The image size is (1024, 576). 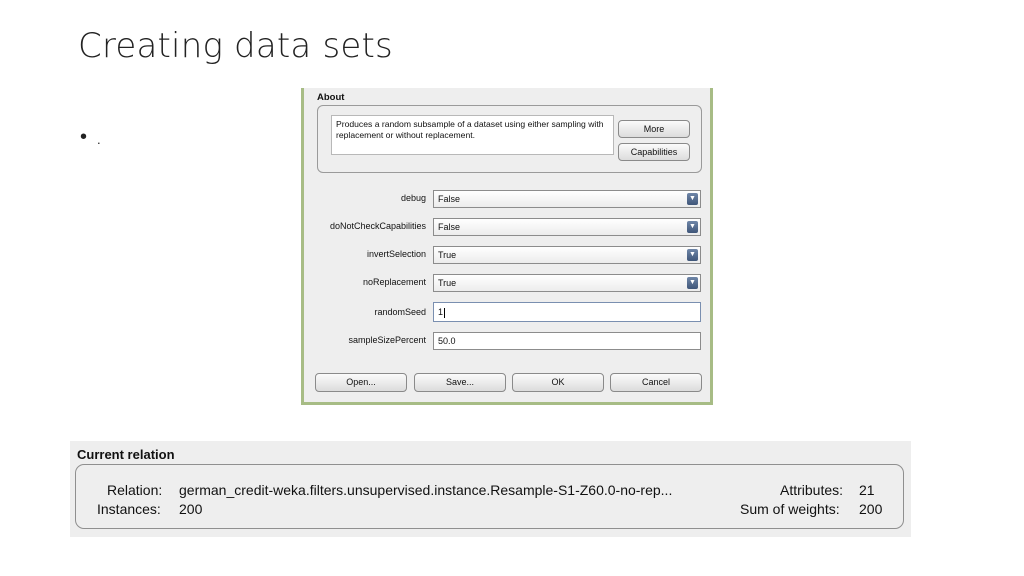 What do you see at coordinates (447, 341) in the screenshot?
I see `input-value: 50.0` at bounding box center [447, 341].